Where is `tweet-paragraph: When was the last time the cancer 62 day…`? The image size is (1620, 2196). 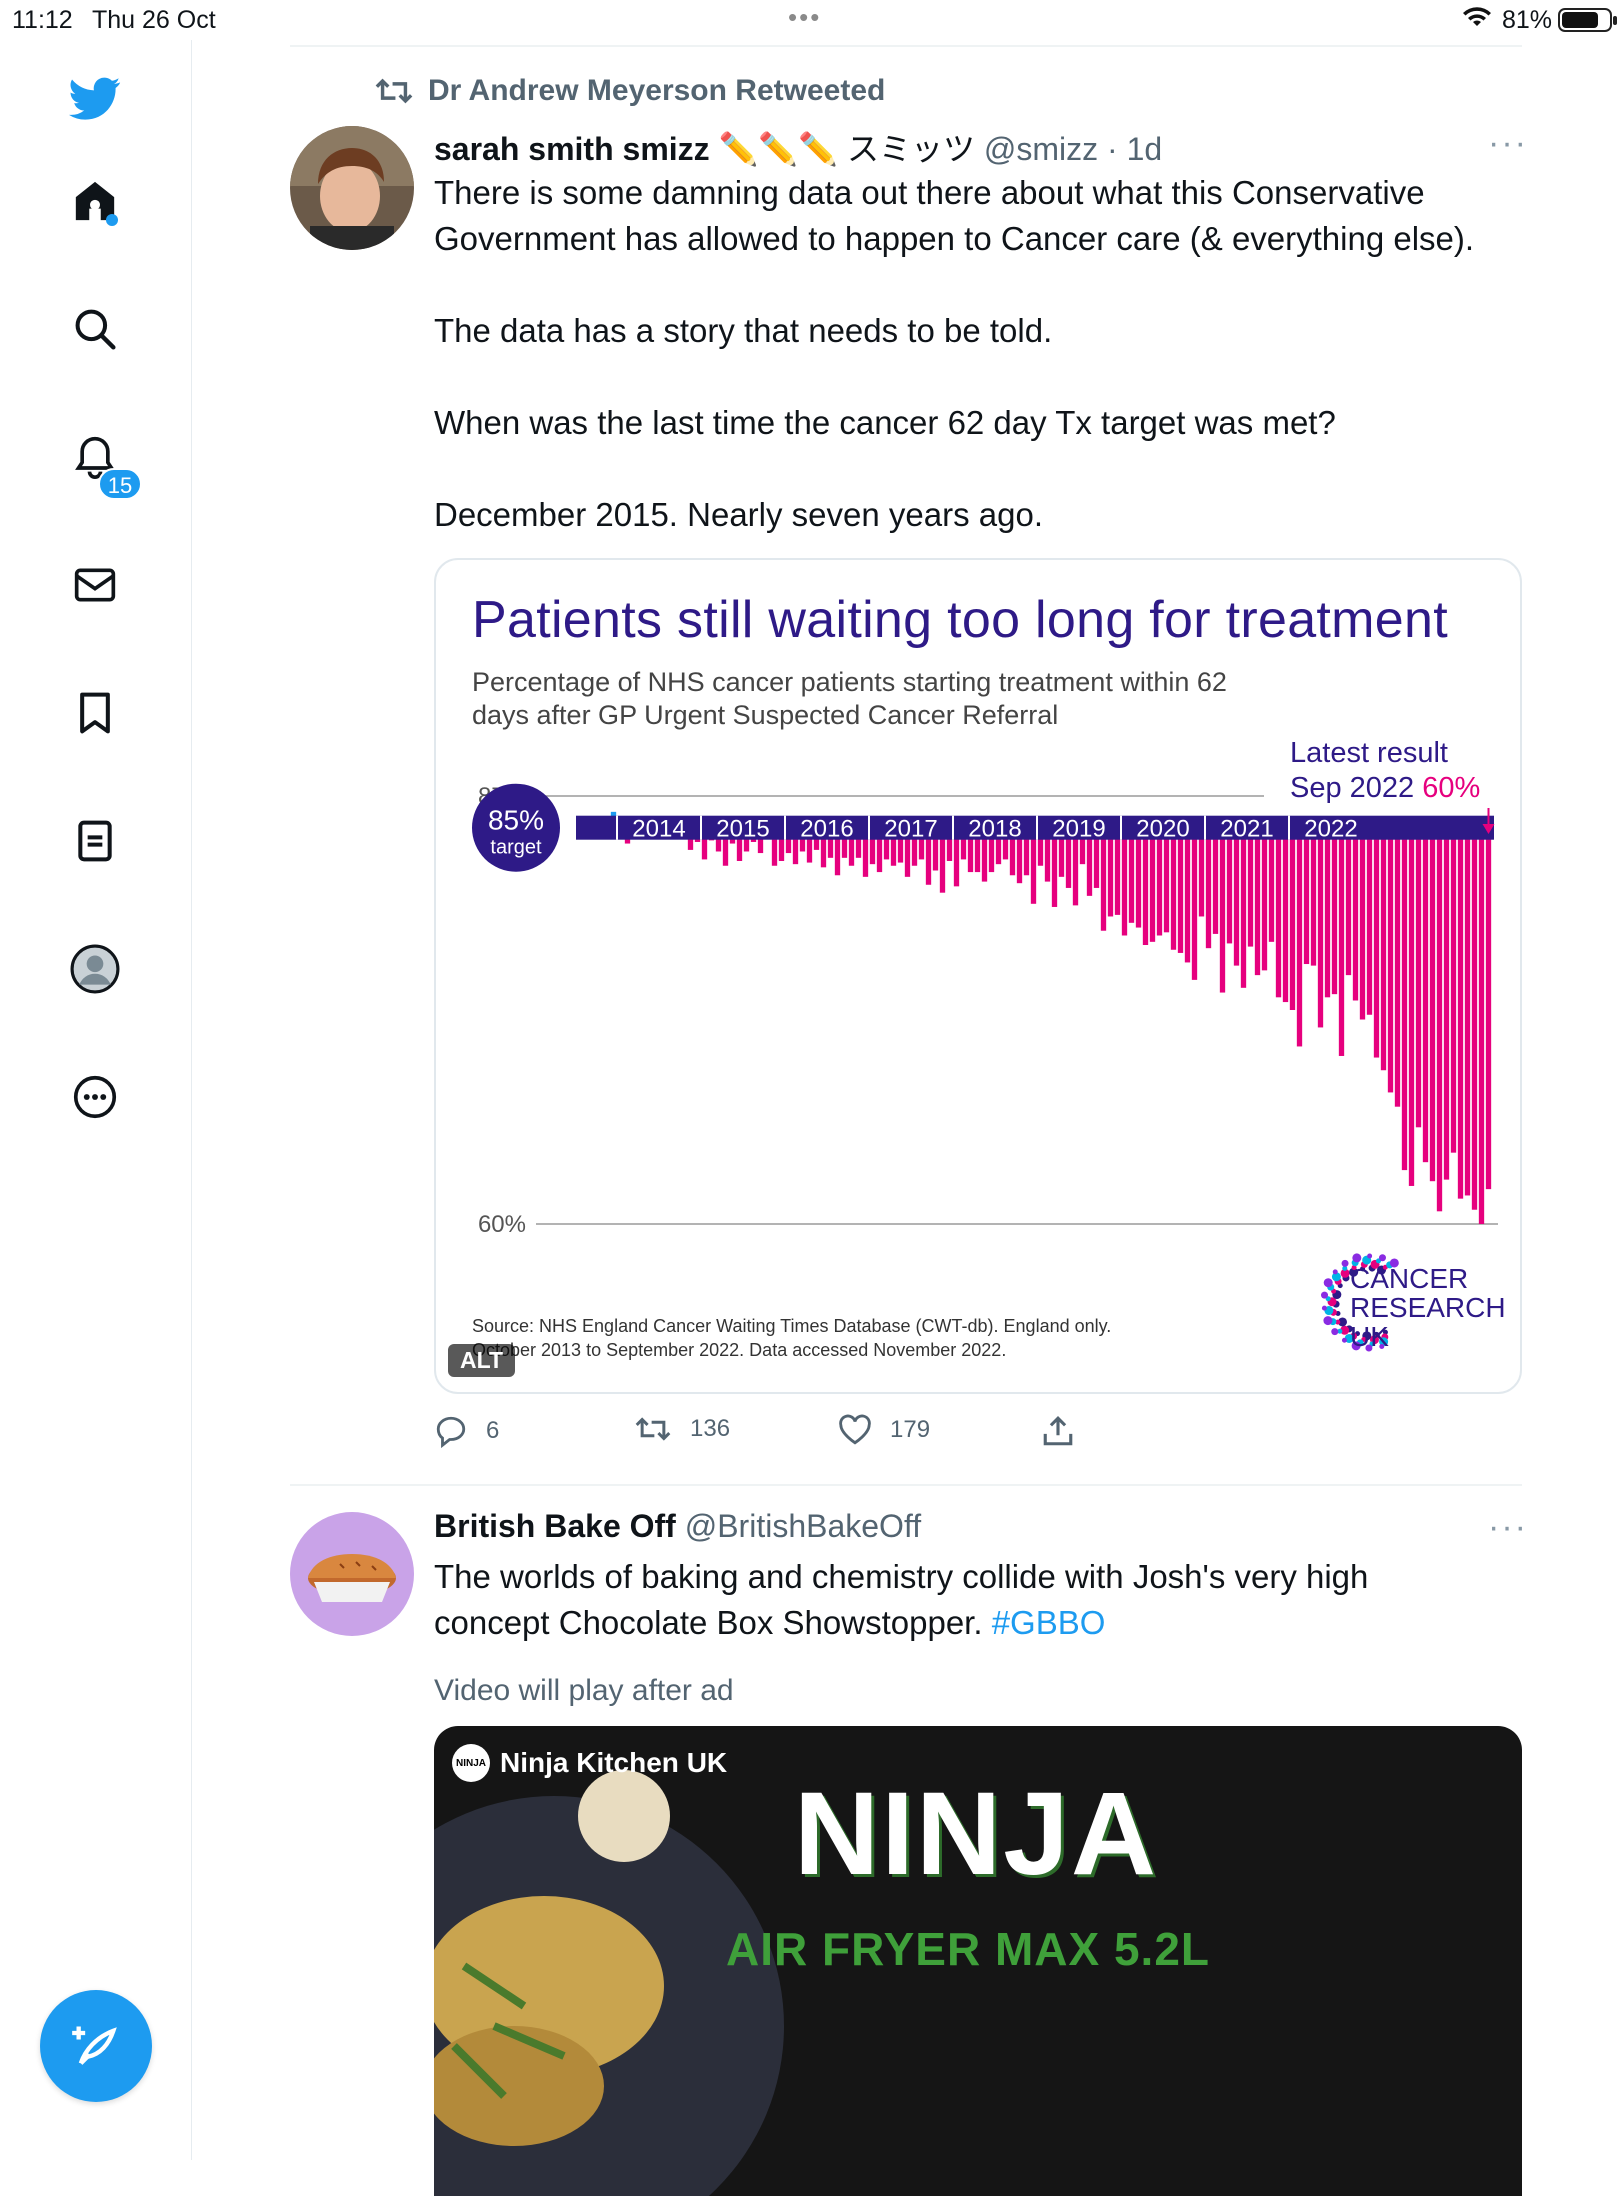 tweet-paragraph: When was the last time the cancer 62 day… is located at coordinates (885, 422).